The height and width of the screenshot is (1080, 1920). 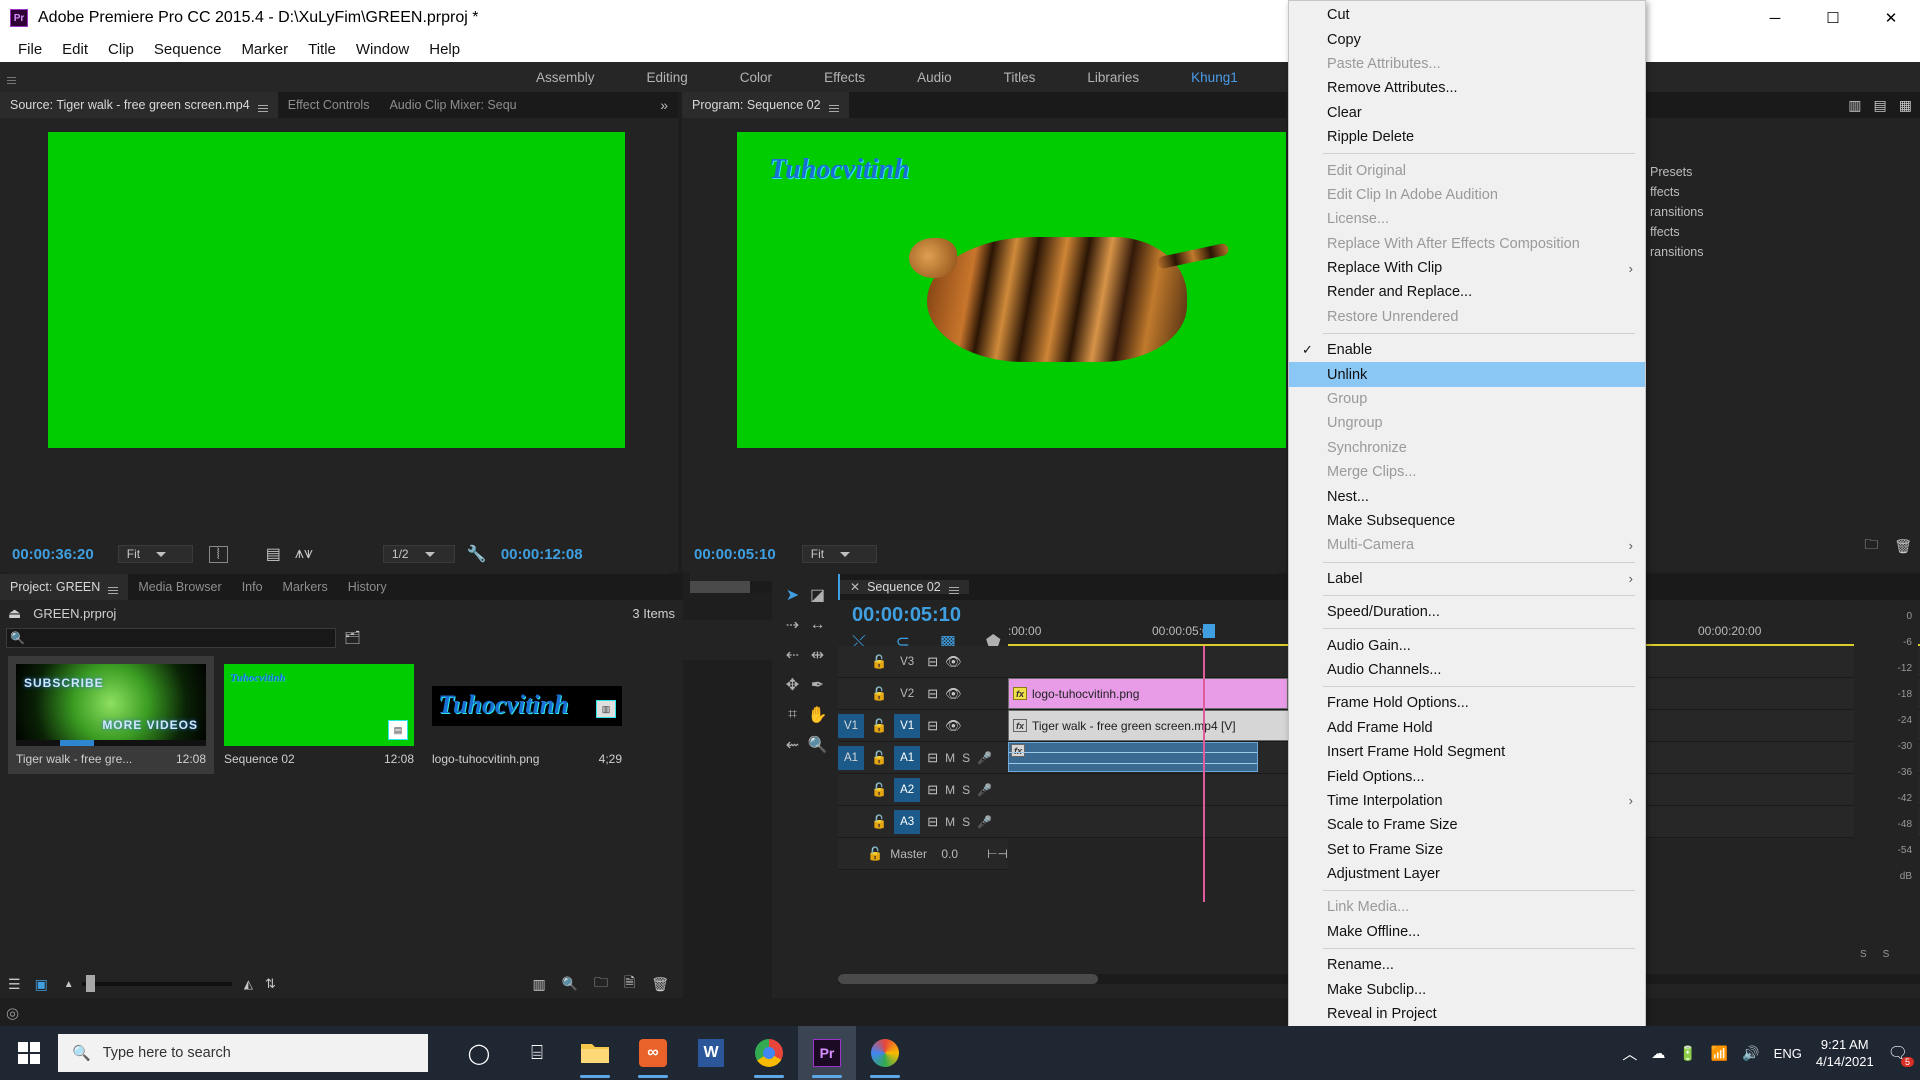 What do you see at coordinates (252, 587) in the screenshot?
I see `tab-info: Info` at bounding box center [252, 587].